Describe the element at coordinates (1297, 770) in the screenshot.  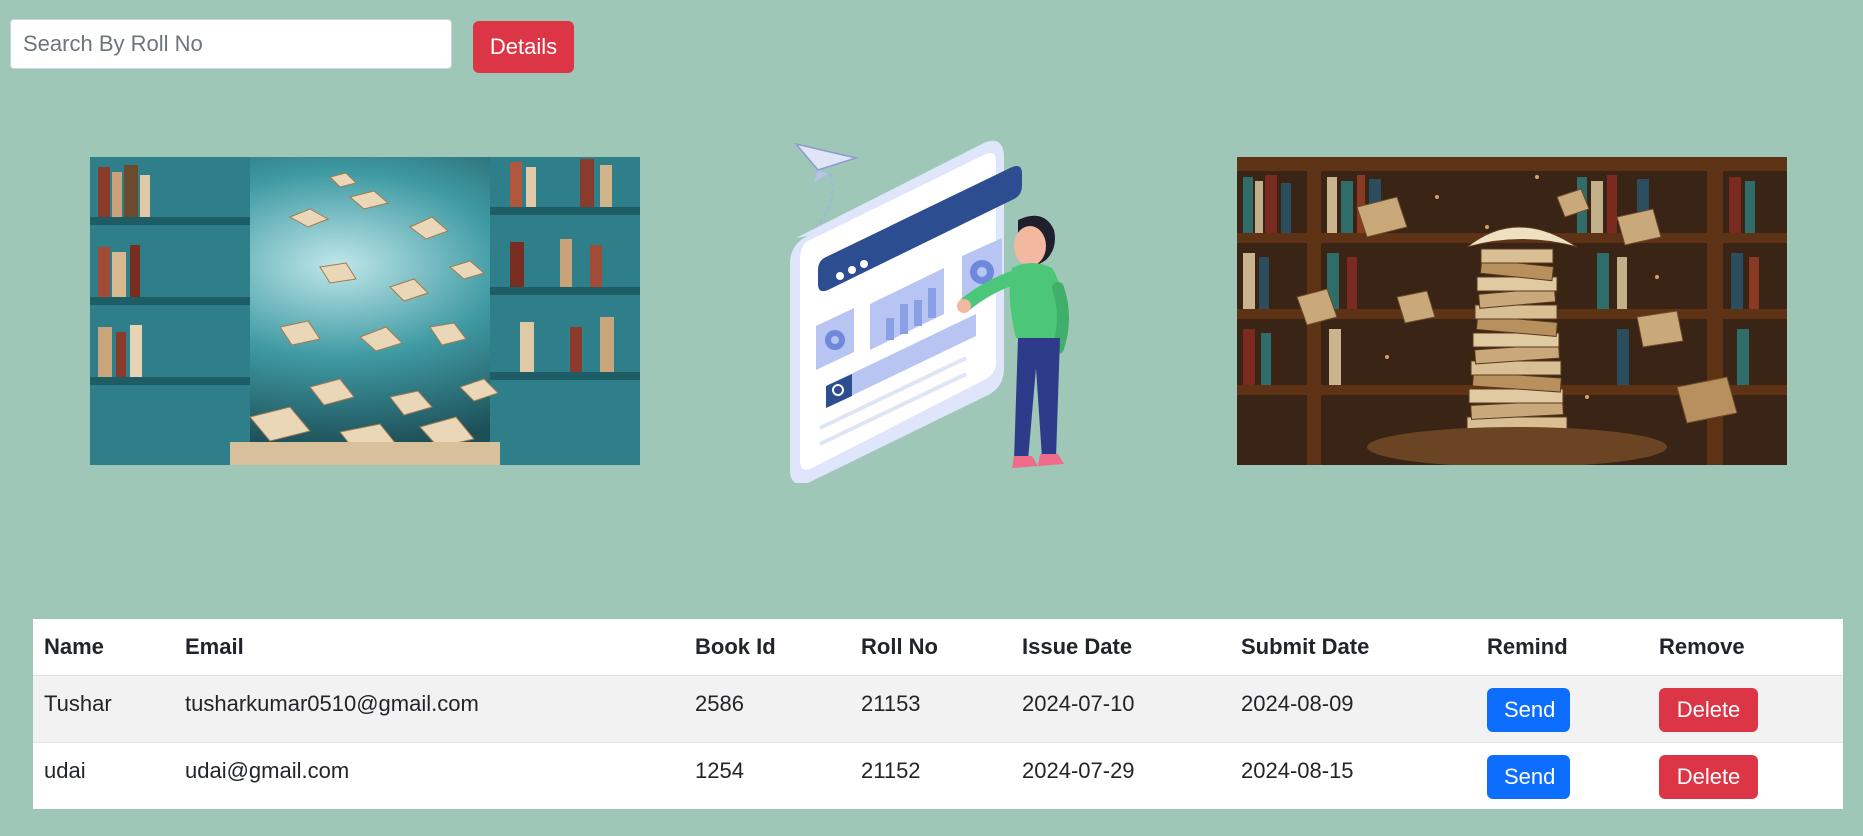
I see `cell-submit-date: 2024-08-15` at that location.